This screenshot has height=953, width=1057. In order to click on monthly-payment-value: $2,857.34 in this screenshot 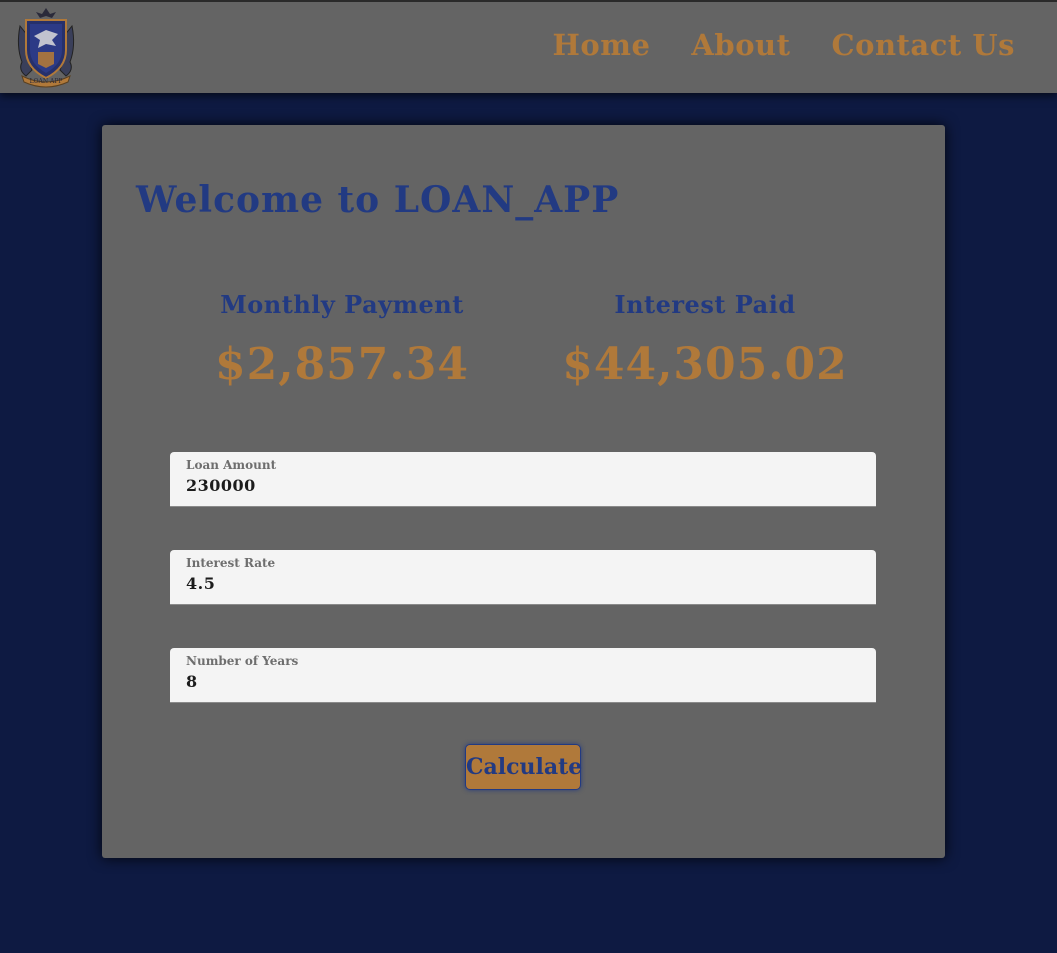, I will do `click(342, 364)`.